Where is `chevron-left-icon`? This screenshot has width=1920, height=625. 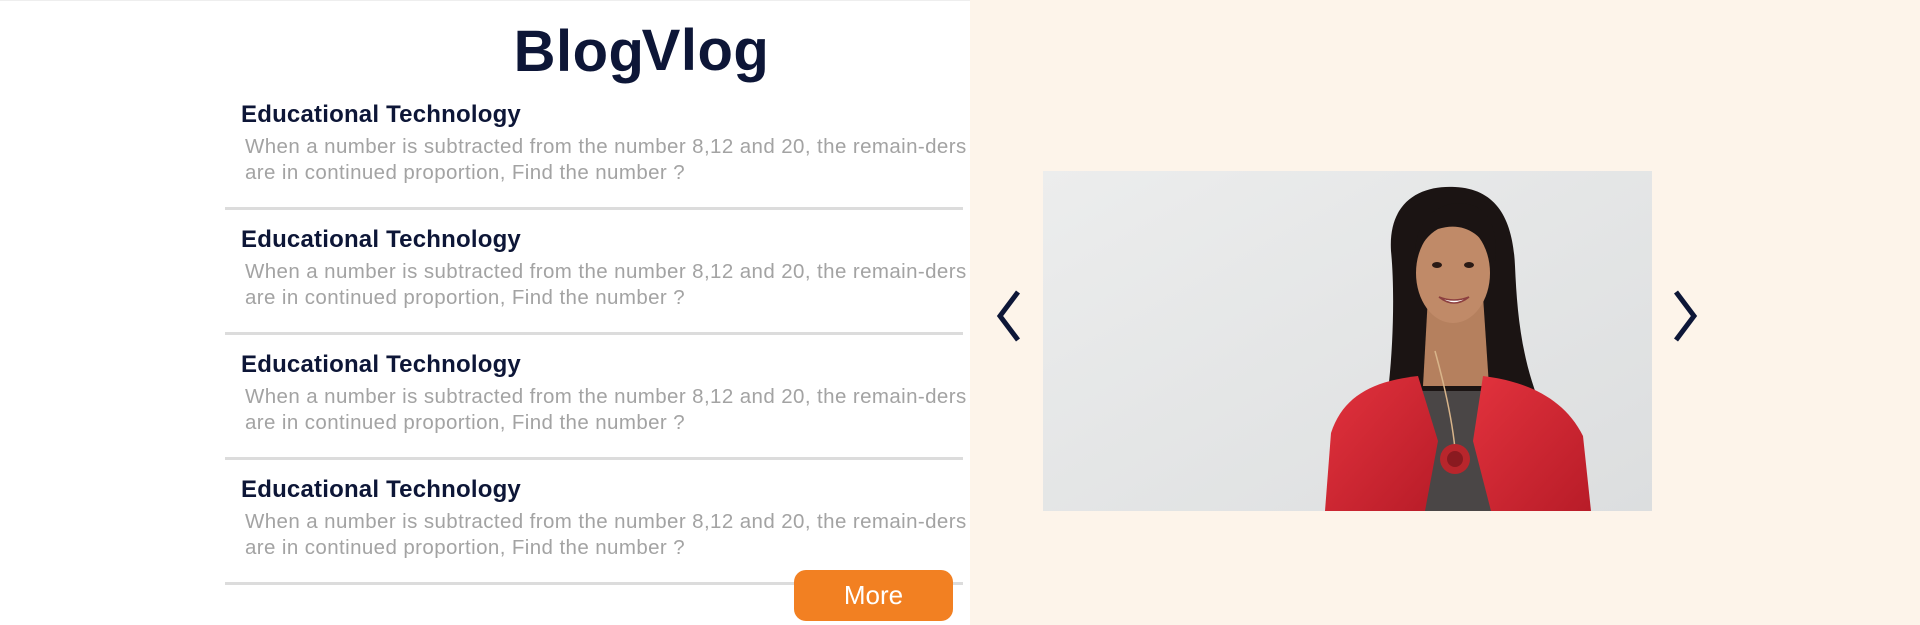
chevron-left-icon is located at coordinates (1009, 316).